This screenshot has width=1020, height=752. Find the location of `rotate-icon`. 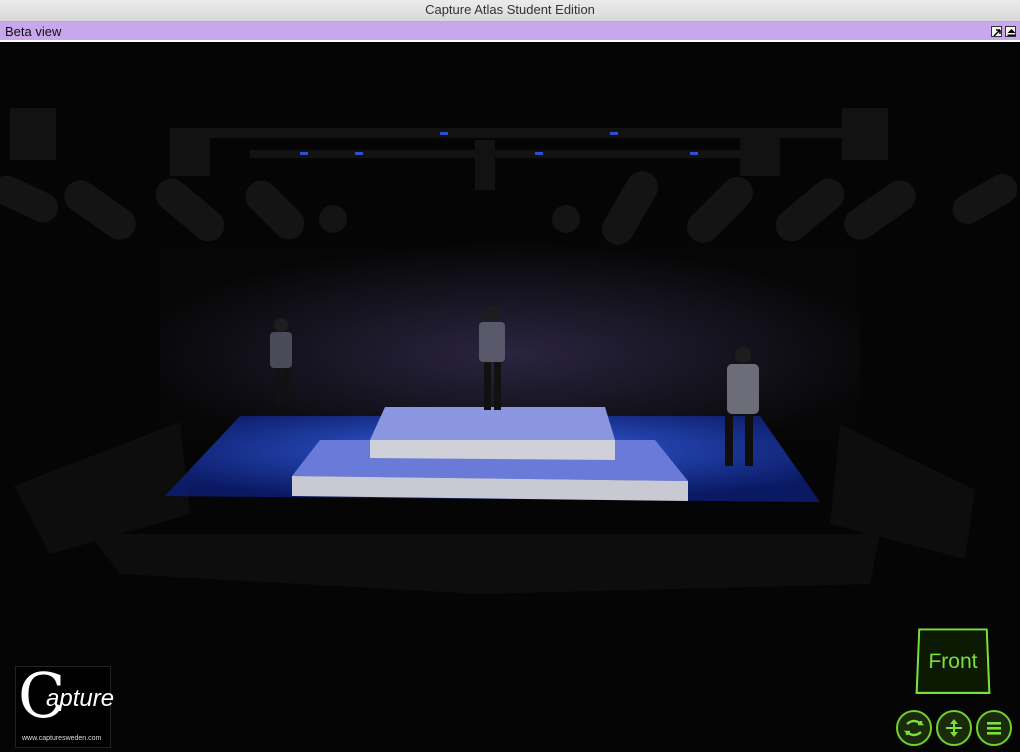

rotate-icon is located at coordinates (914, 728).